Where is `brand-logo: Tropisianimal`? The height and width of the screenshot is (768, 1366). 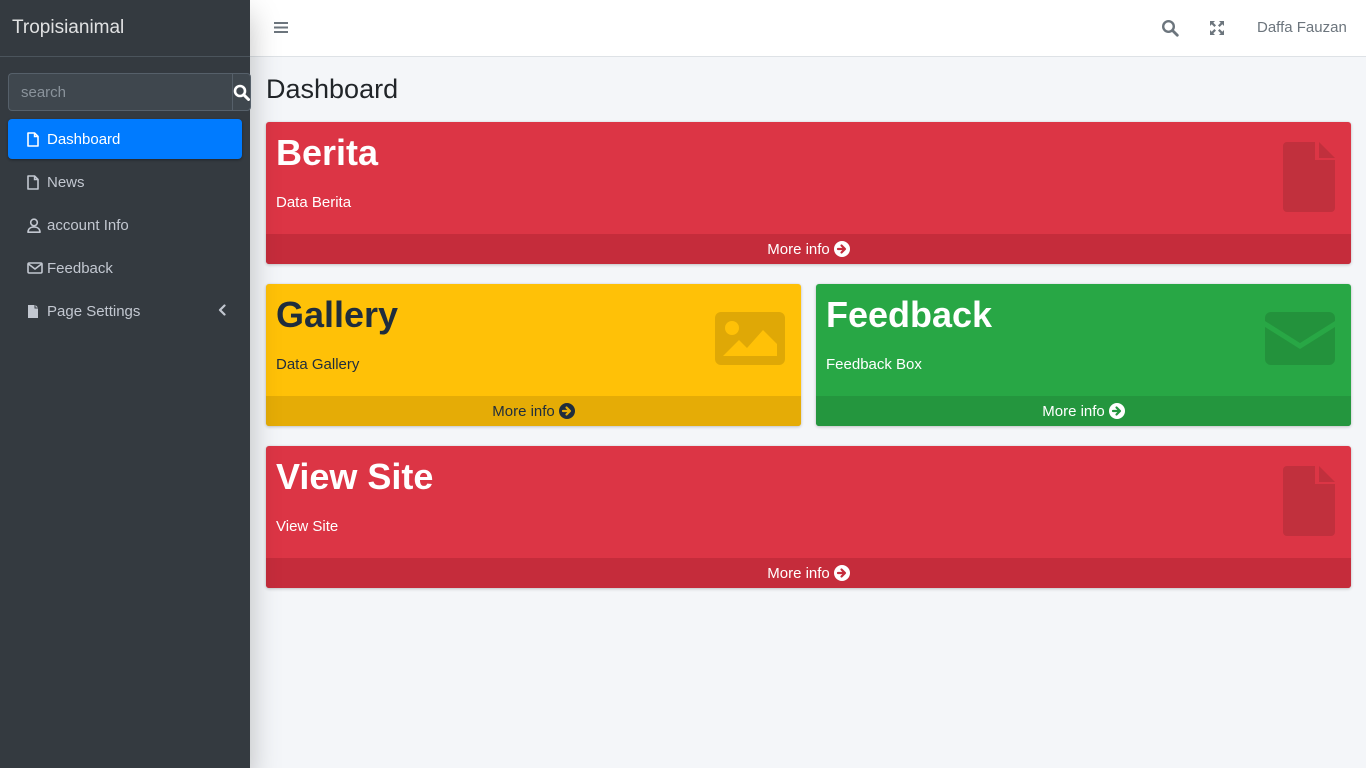 brand-logo: Tropisianimal is located at coordinates (125, 28).